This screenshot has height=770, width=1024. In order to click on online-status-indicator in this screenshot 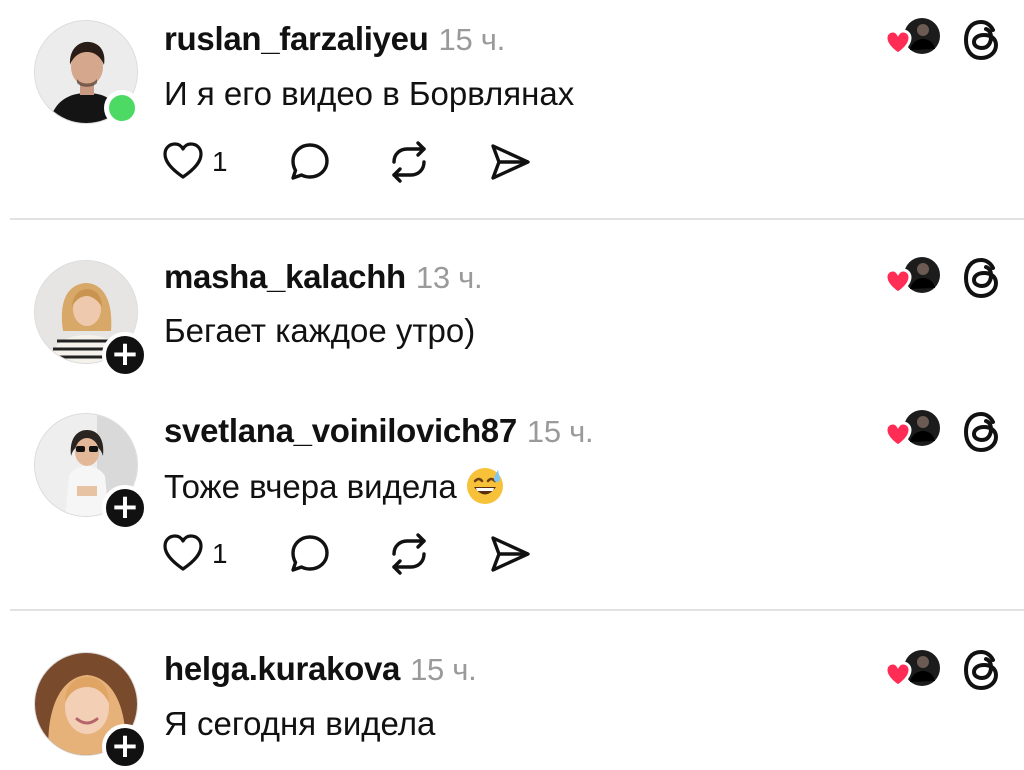, I will do `click(122, 108)`.